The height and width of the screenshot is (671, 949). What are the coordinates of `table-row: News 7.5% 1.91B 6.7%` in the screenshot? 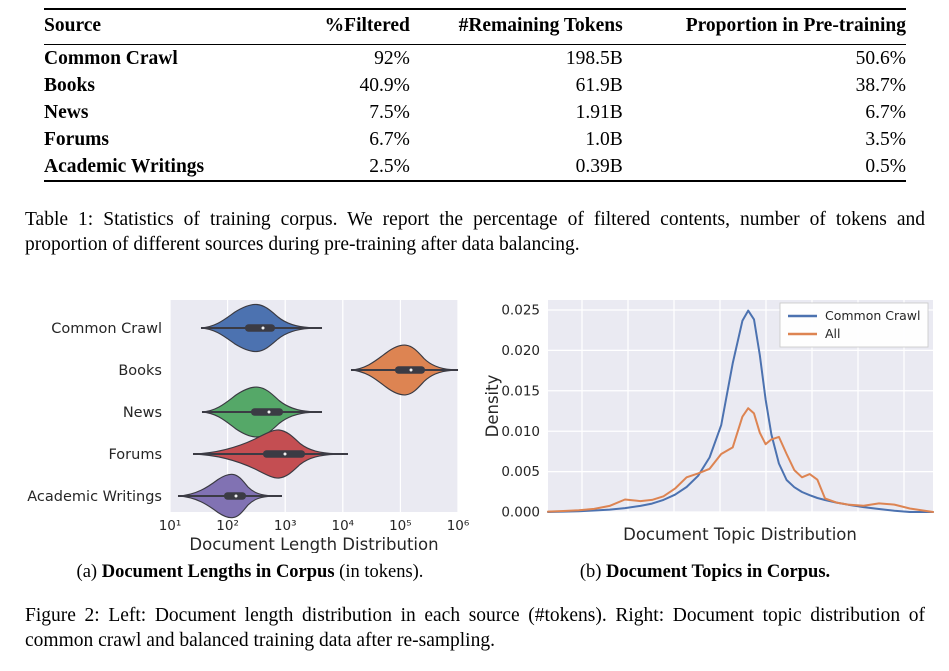 It's located at (475, 112).